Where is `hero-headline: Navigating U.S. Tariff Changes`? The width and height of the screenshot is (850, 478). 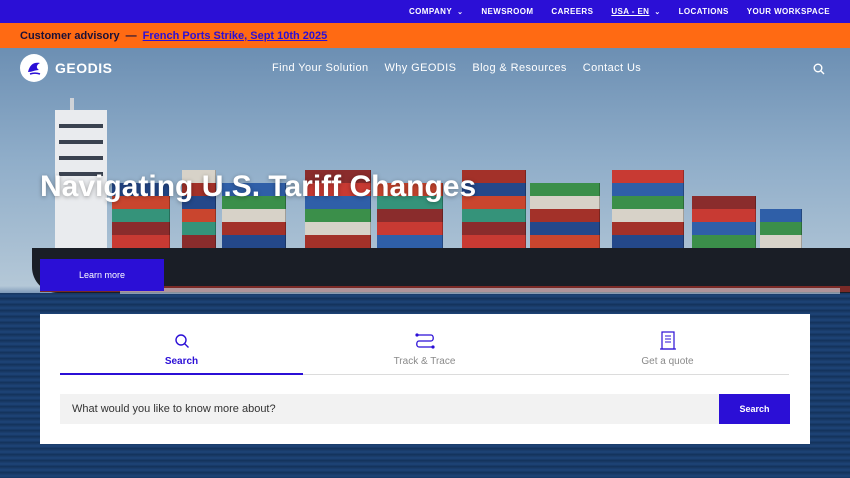
hero-headline: Navigating U.S. Tariff Changes is located at coordinates (258, 186).